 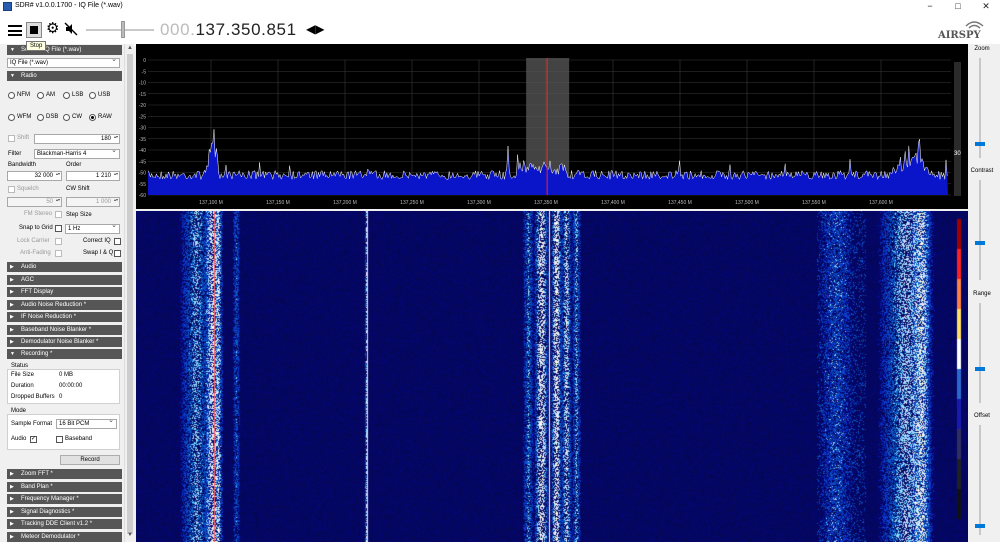 What do you see at coordinates (77, 139) in the screenshot?
I see `shift-input: 180` at bounding box center [77, 139].